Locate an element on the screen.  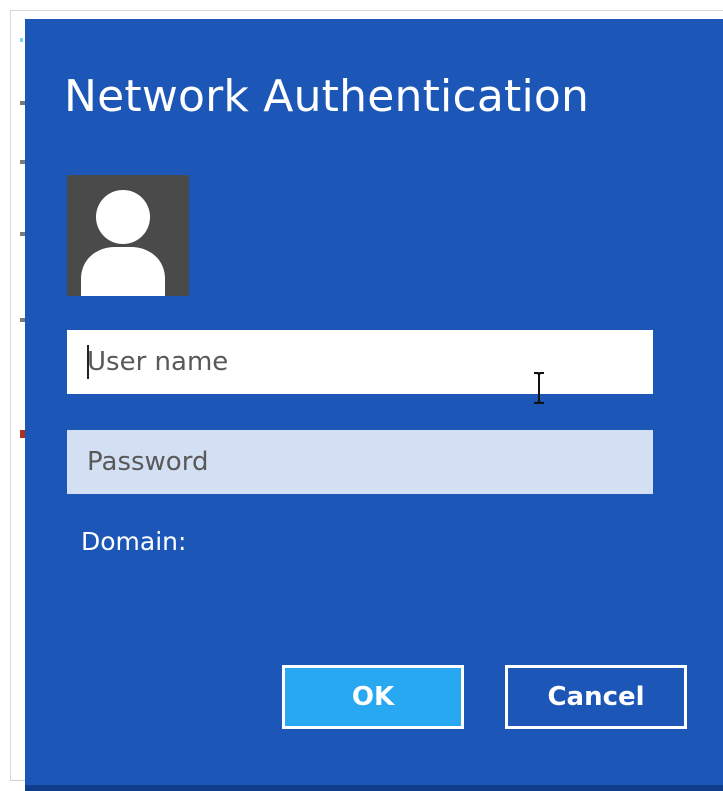
text-cursor-icon is located at coordinates (539, 388).